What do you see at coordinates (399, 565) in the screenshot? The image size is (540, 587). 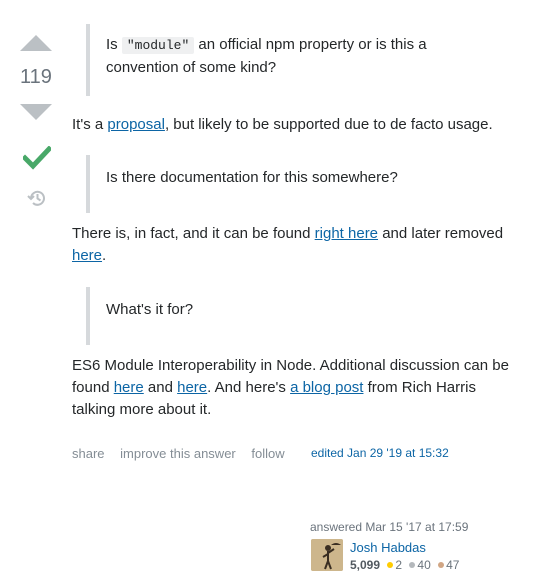 I see `gold-badge-count: 2` at bounding box center [399, 565].